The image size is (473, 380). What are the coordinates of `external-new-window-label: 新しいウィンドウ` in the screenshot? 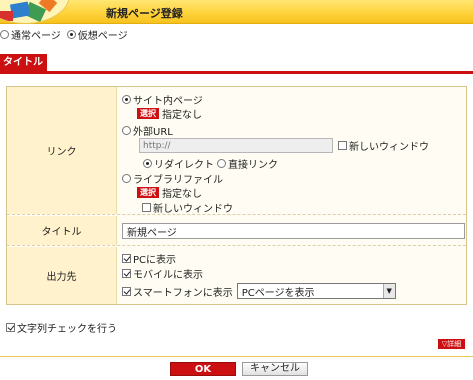 It's located at (389, 147).